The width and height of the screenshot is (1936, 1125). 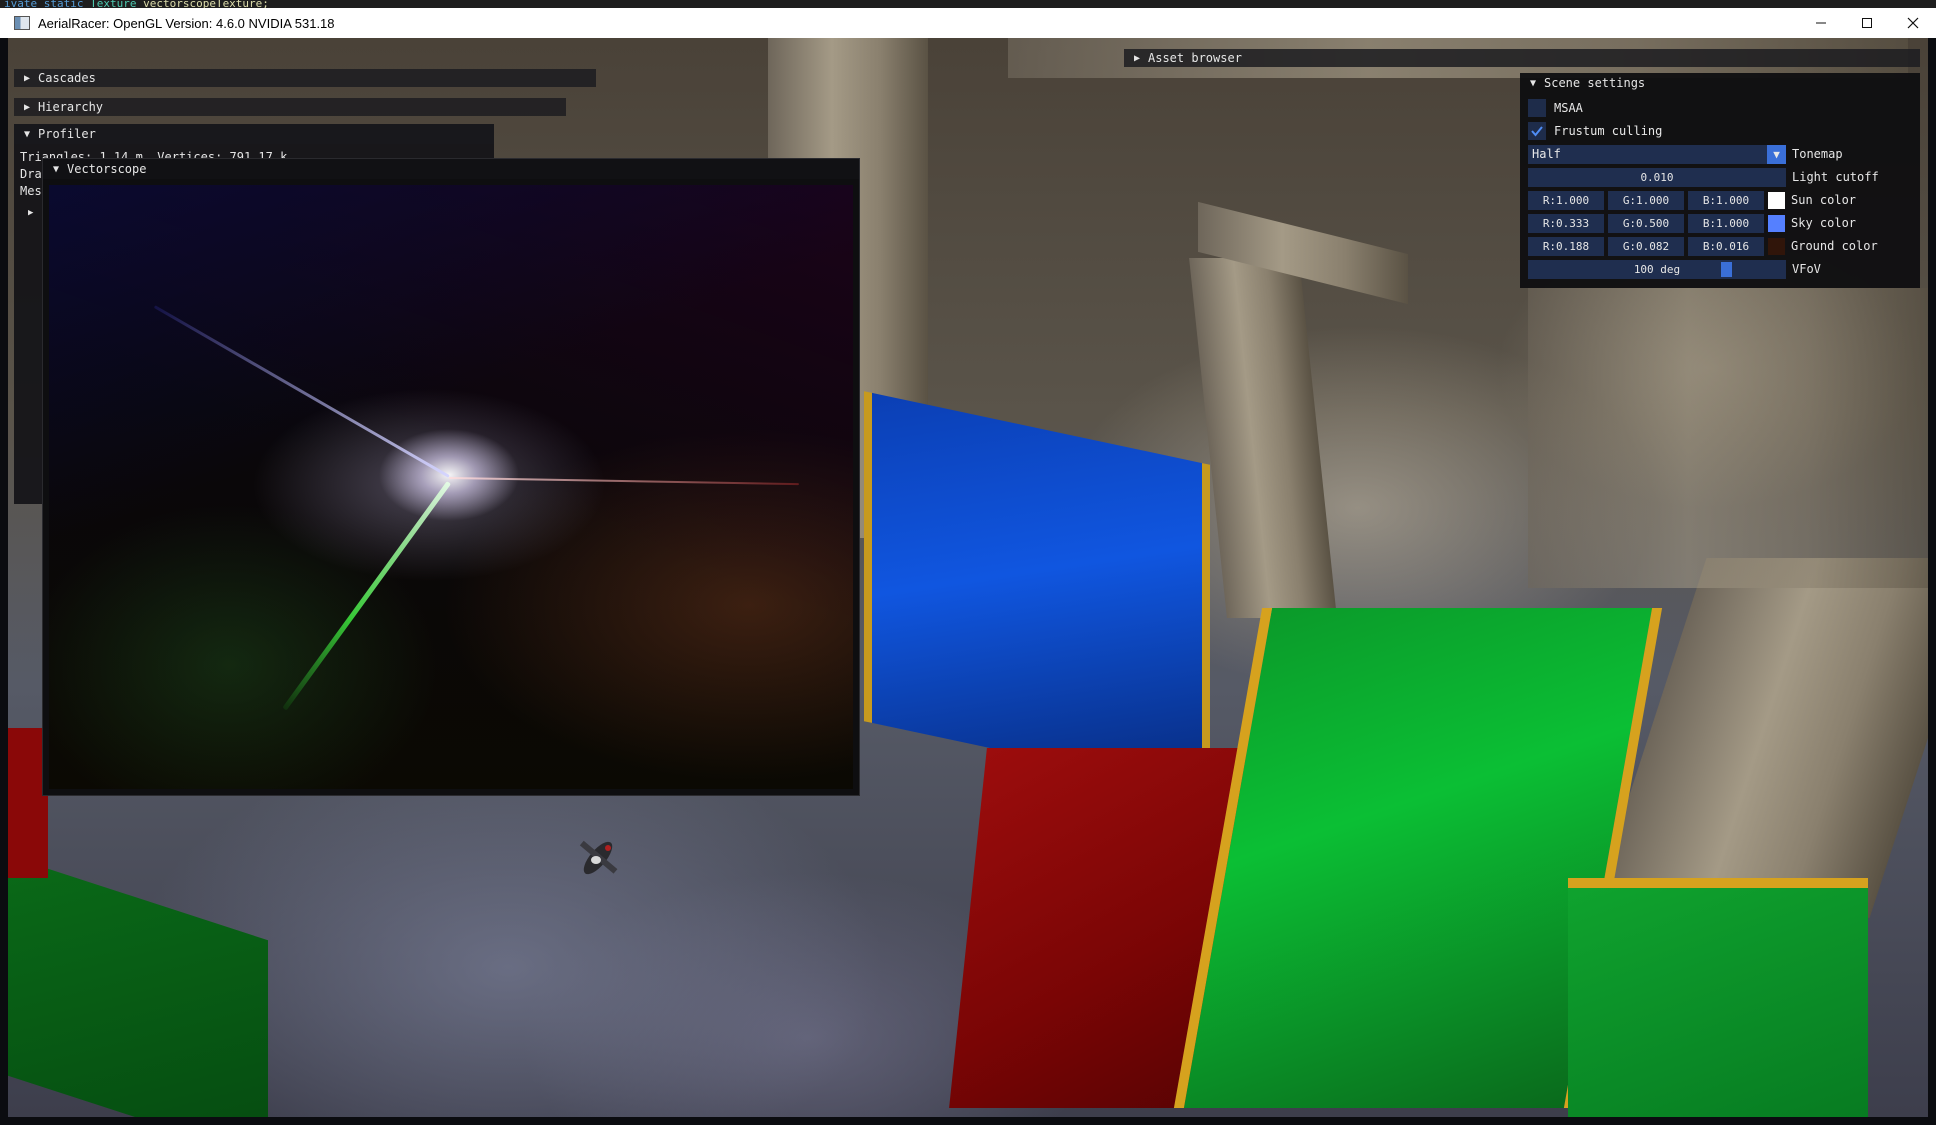 I want to click on vfov-row: 100 deg VFoV, so click(x=1674, y=269).